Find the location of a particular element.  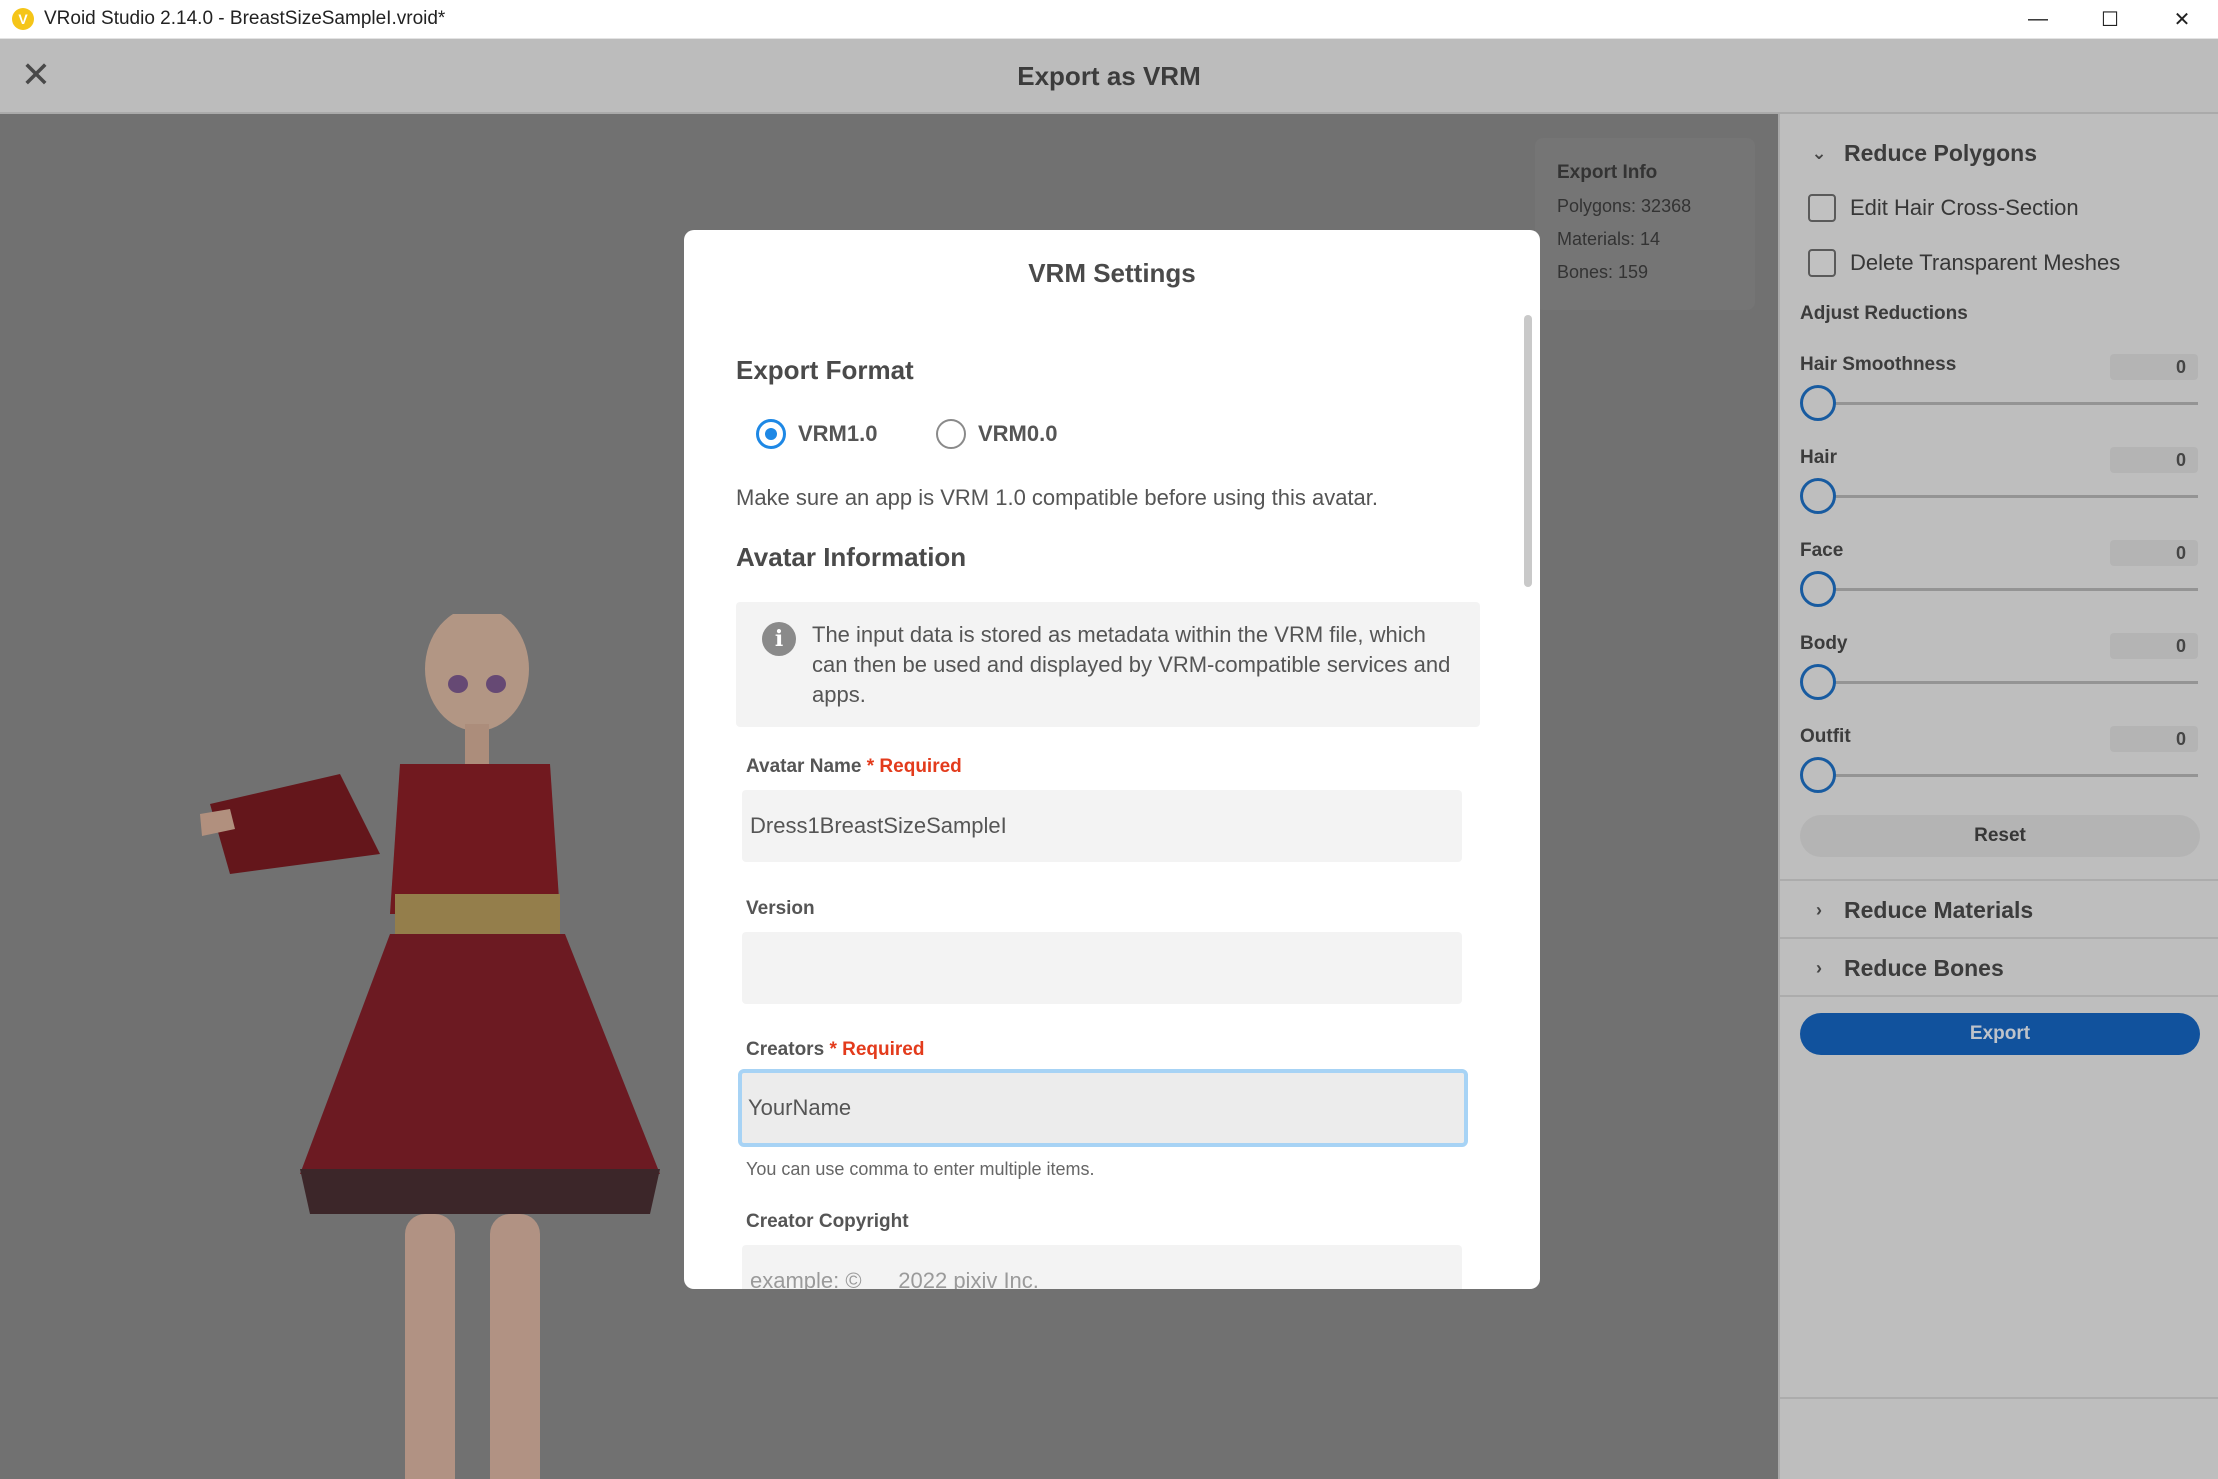

creators-input is located at coordinates (1103, 1108).